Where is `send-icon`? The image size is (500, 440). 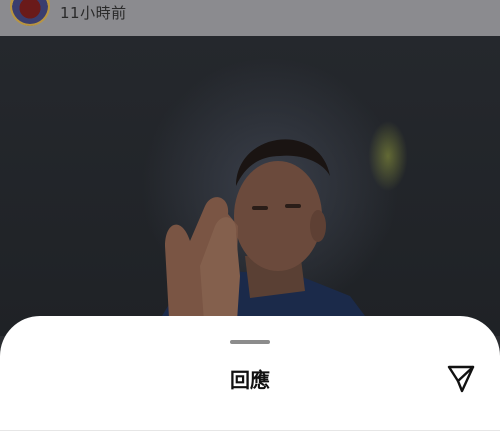
send-icon is located at coordinates (461, 379).